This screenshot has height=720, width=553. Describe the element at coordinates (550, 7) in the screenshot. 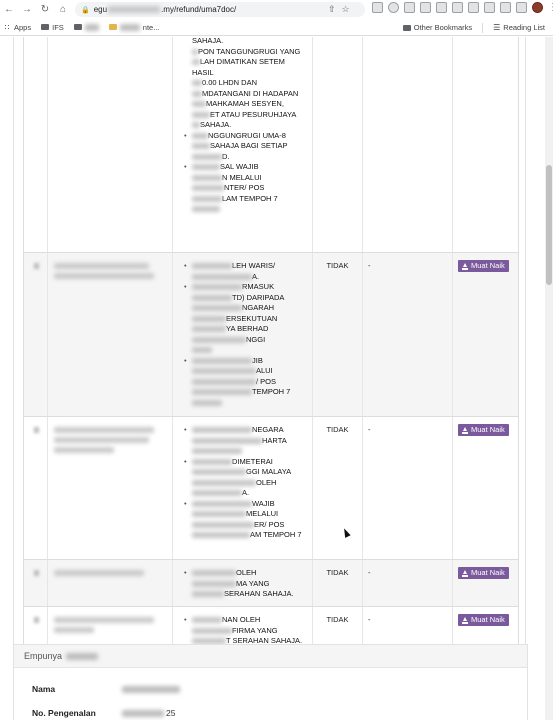

I see `browser-menu-icon: ⋮` at that location.